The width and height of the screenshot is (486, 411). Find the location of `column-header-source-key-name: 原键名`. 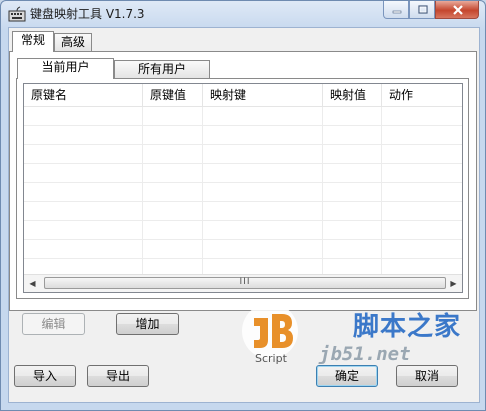

column-header-source-key-name: 原键名 is located at coordinates (83, 95).